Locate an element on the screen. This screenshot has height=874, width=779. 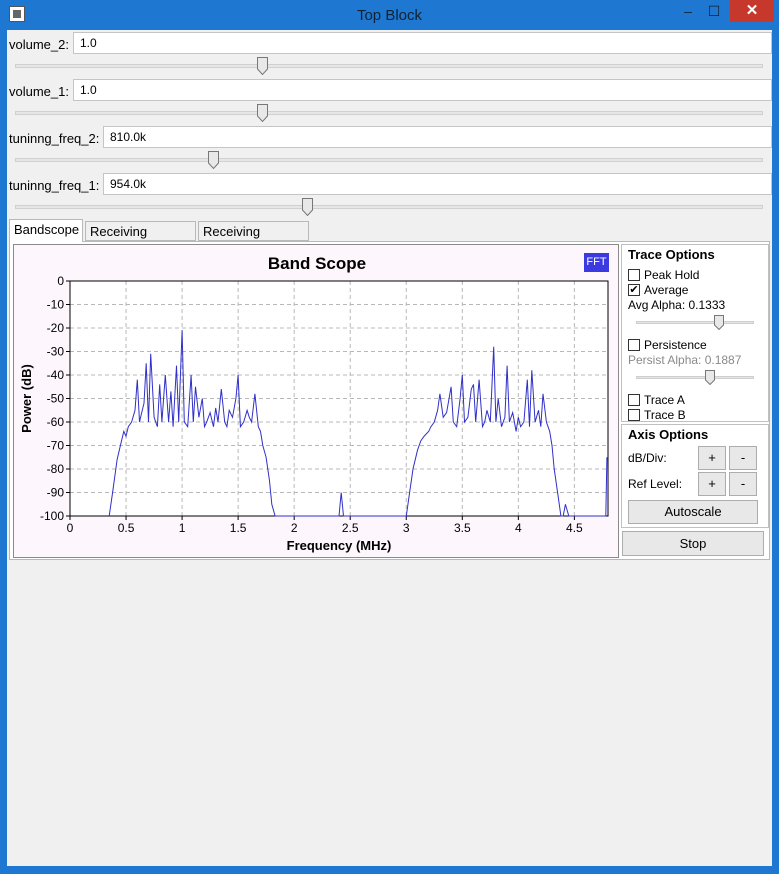
param-label: volume_1: is located at coordinates (39, 91).